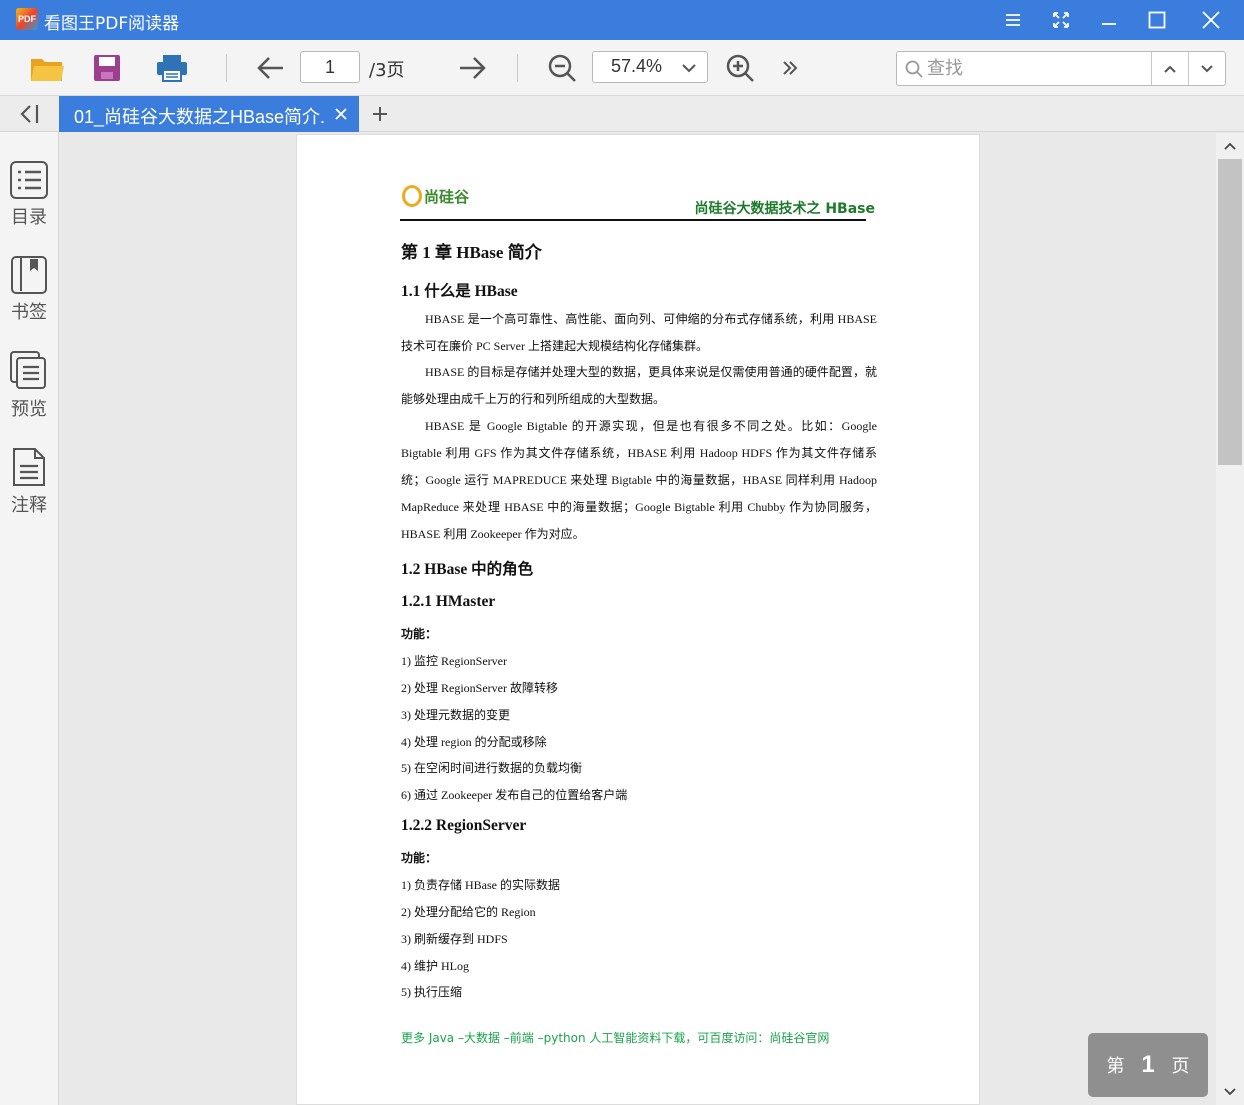 This screenshot has height=1105, width=1244. I want to click on list-item: 2) 处理 RegionServer 故障转移, so click(479, 688).